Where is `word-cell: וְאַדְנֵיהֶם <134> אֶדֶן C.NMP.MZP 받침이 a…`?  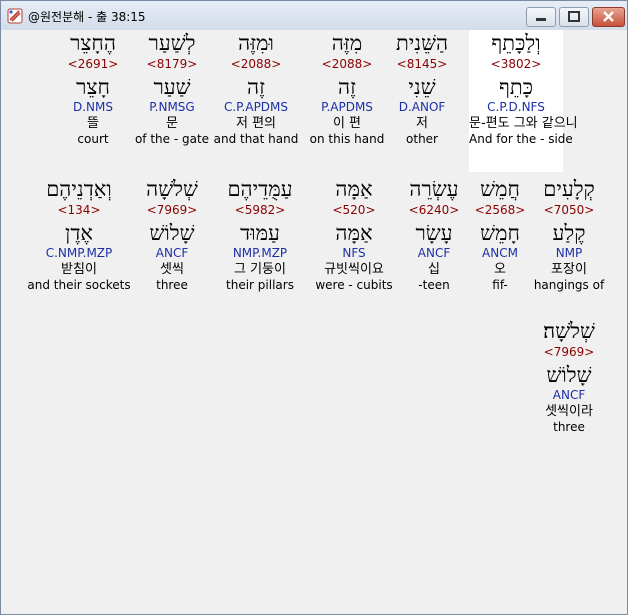
word-cell: וְאַדְנֵיהֶם <134> אֶדֶן C.NMP.MZP 받침이 a… is located at coordinates (79, 234).